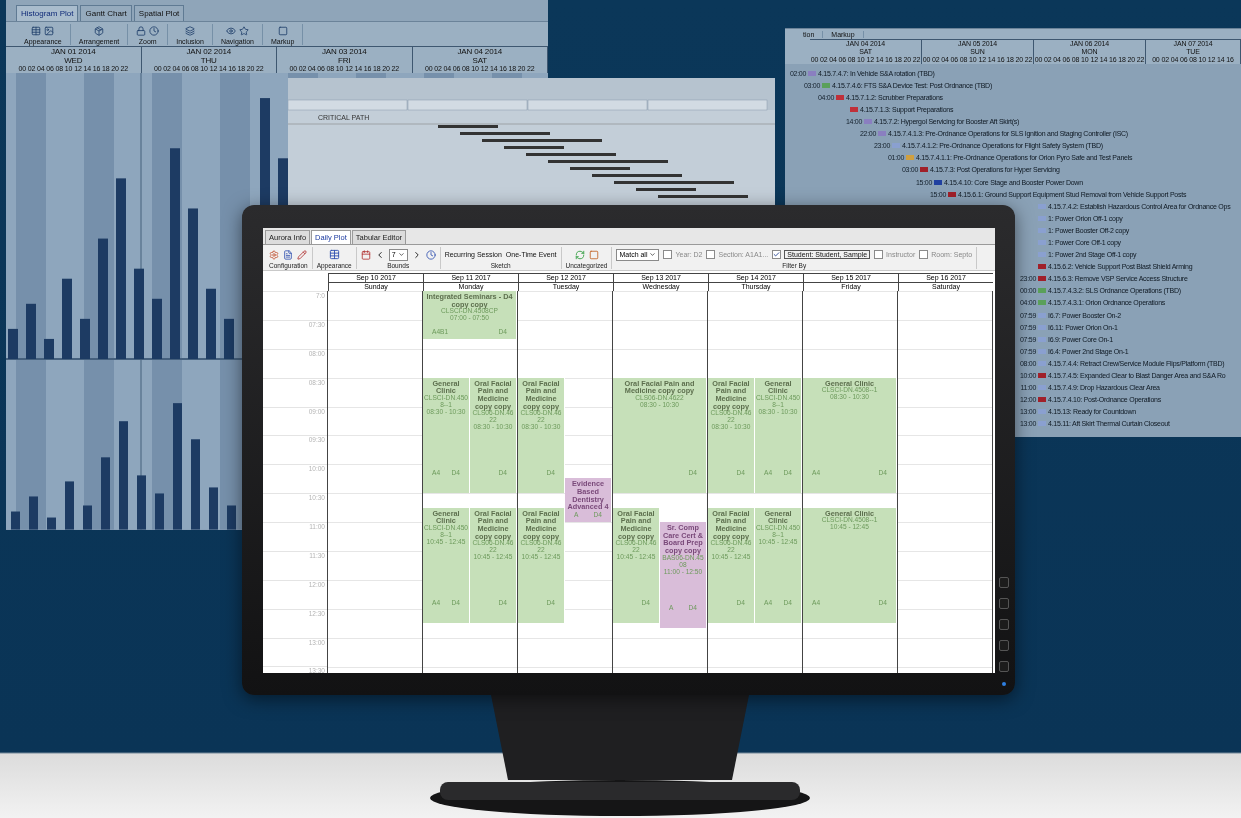  What do you see at coordinates (302, 254) in the screenshot?
I see `pencil-icon` at bounding box center [302, 254].